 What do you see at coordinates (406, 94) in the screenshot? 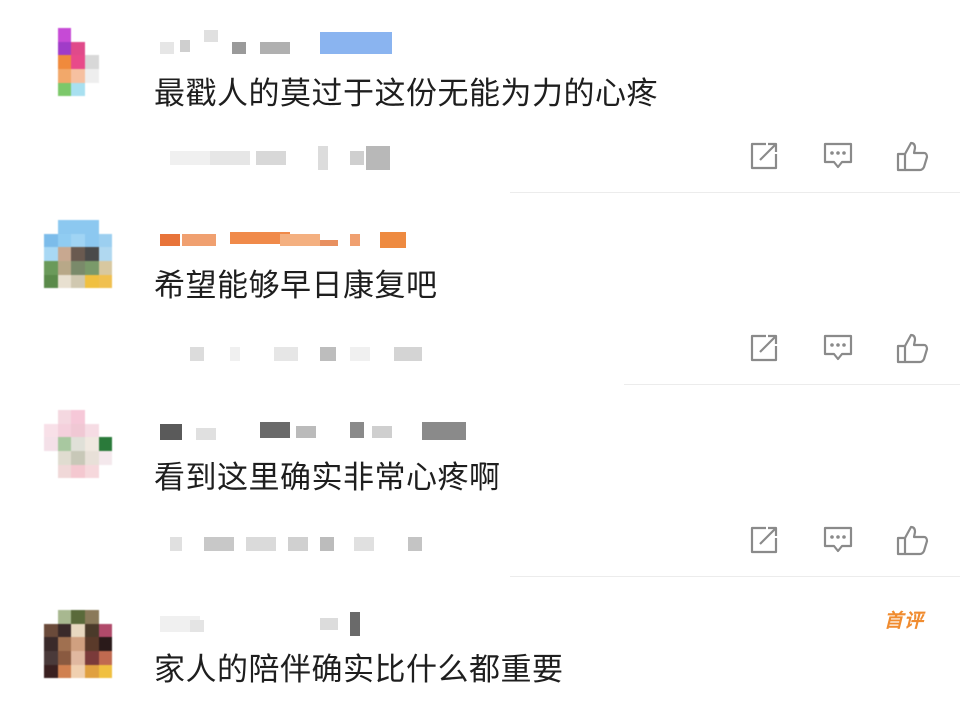
I see `comment-text: 最戳人的莫过于这份无能为力的心疼` at bounding box center [406, 94].